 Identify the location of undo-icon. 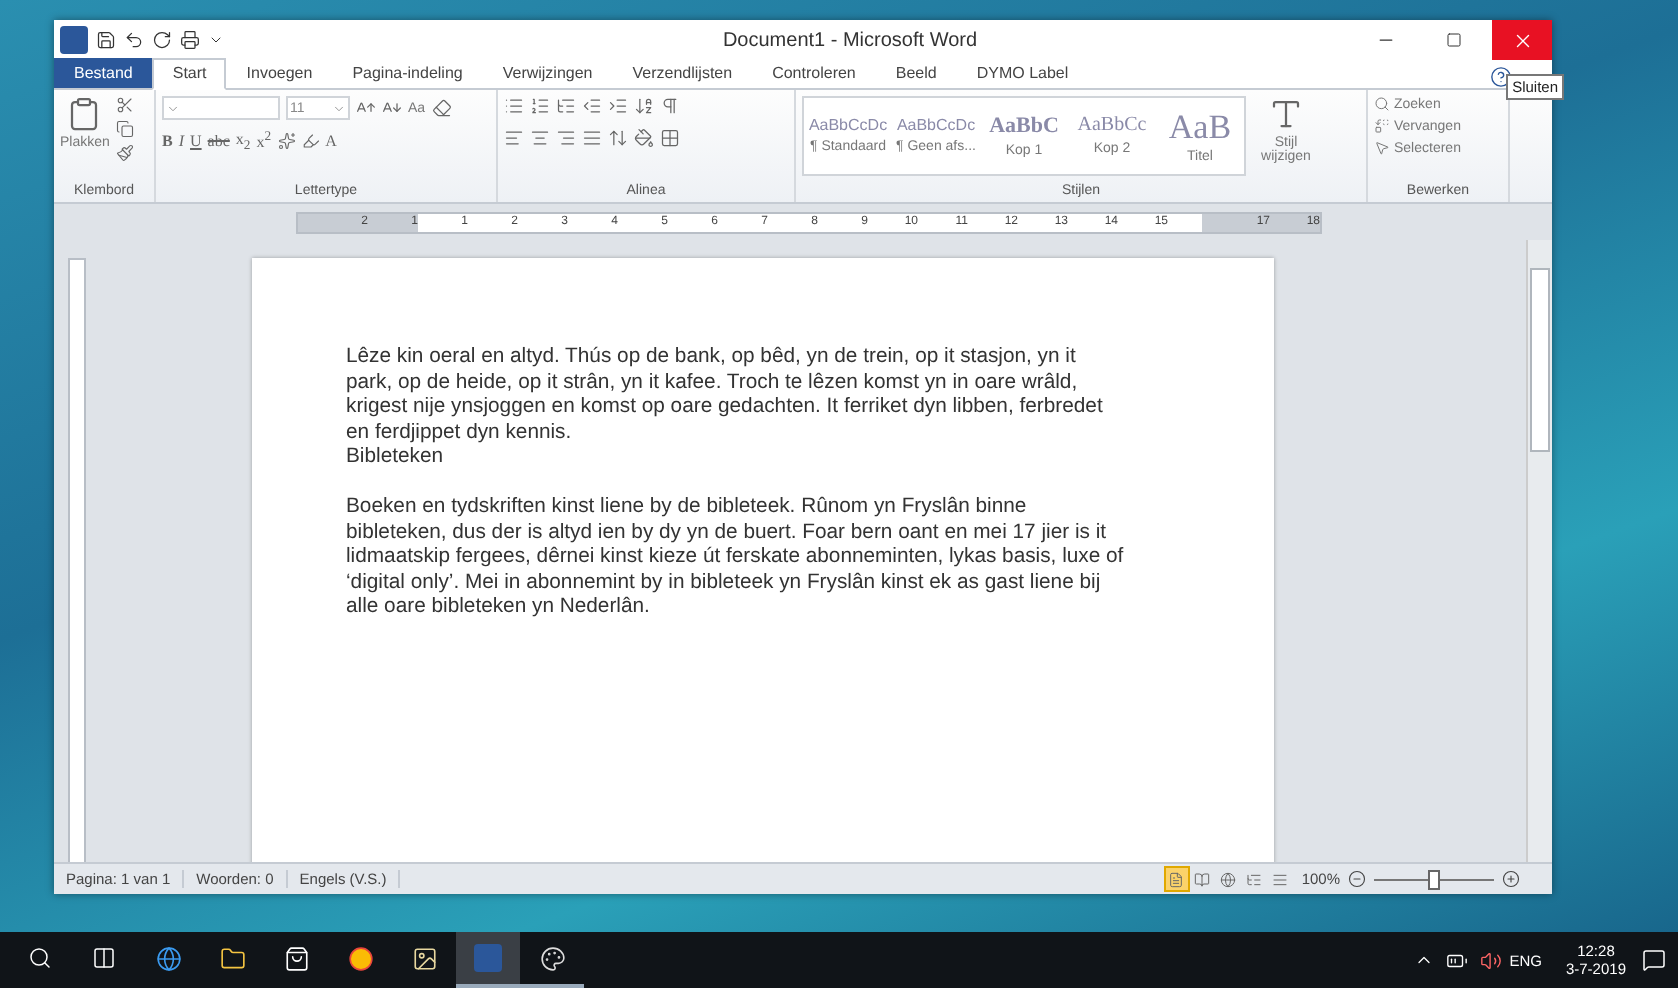
(134, 40).